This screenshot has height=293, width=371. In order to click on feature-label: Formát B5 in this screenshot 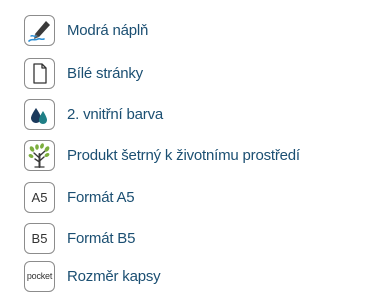, I will do `click(101, 238)`.